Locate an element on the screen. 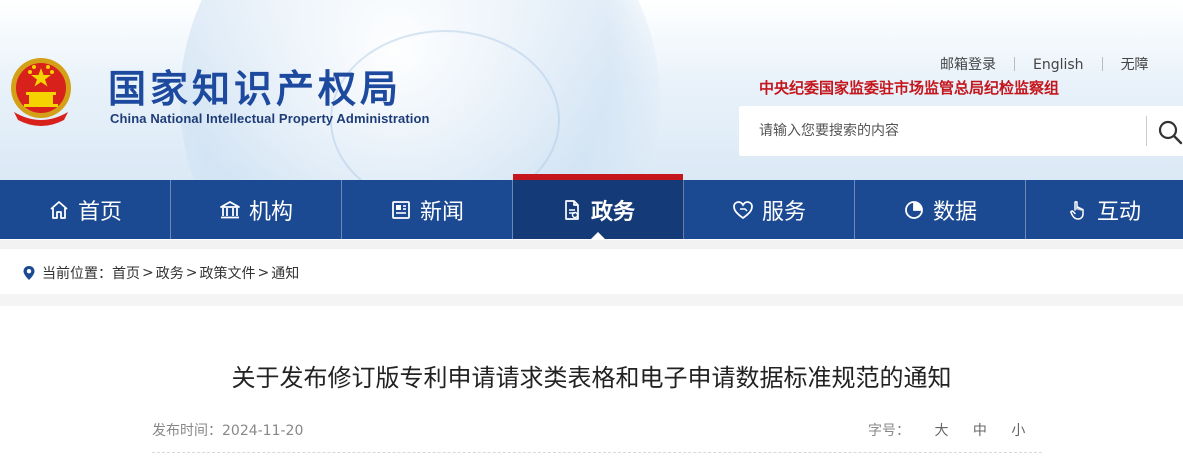  discipline-inspection-link: 中央纪委国家监委驻市场监管总局纪检监察组 is located at coordinates (909, 87).